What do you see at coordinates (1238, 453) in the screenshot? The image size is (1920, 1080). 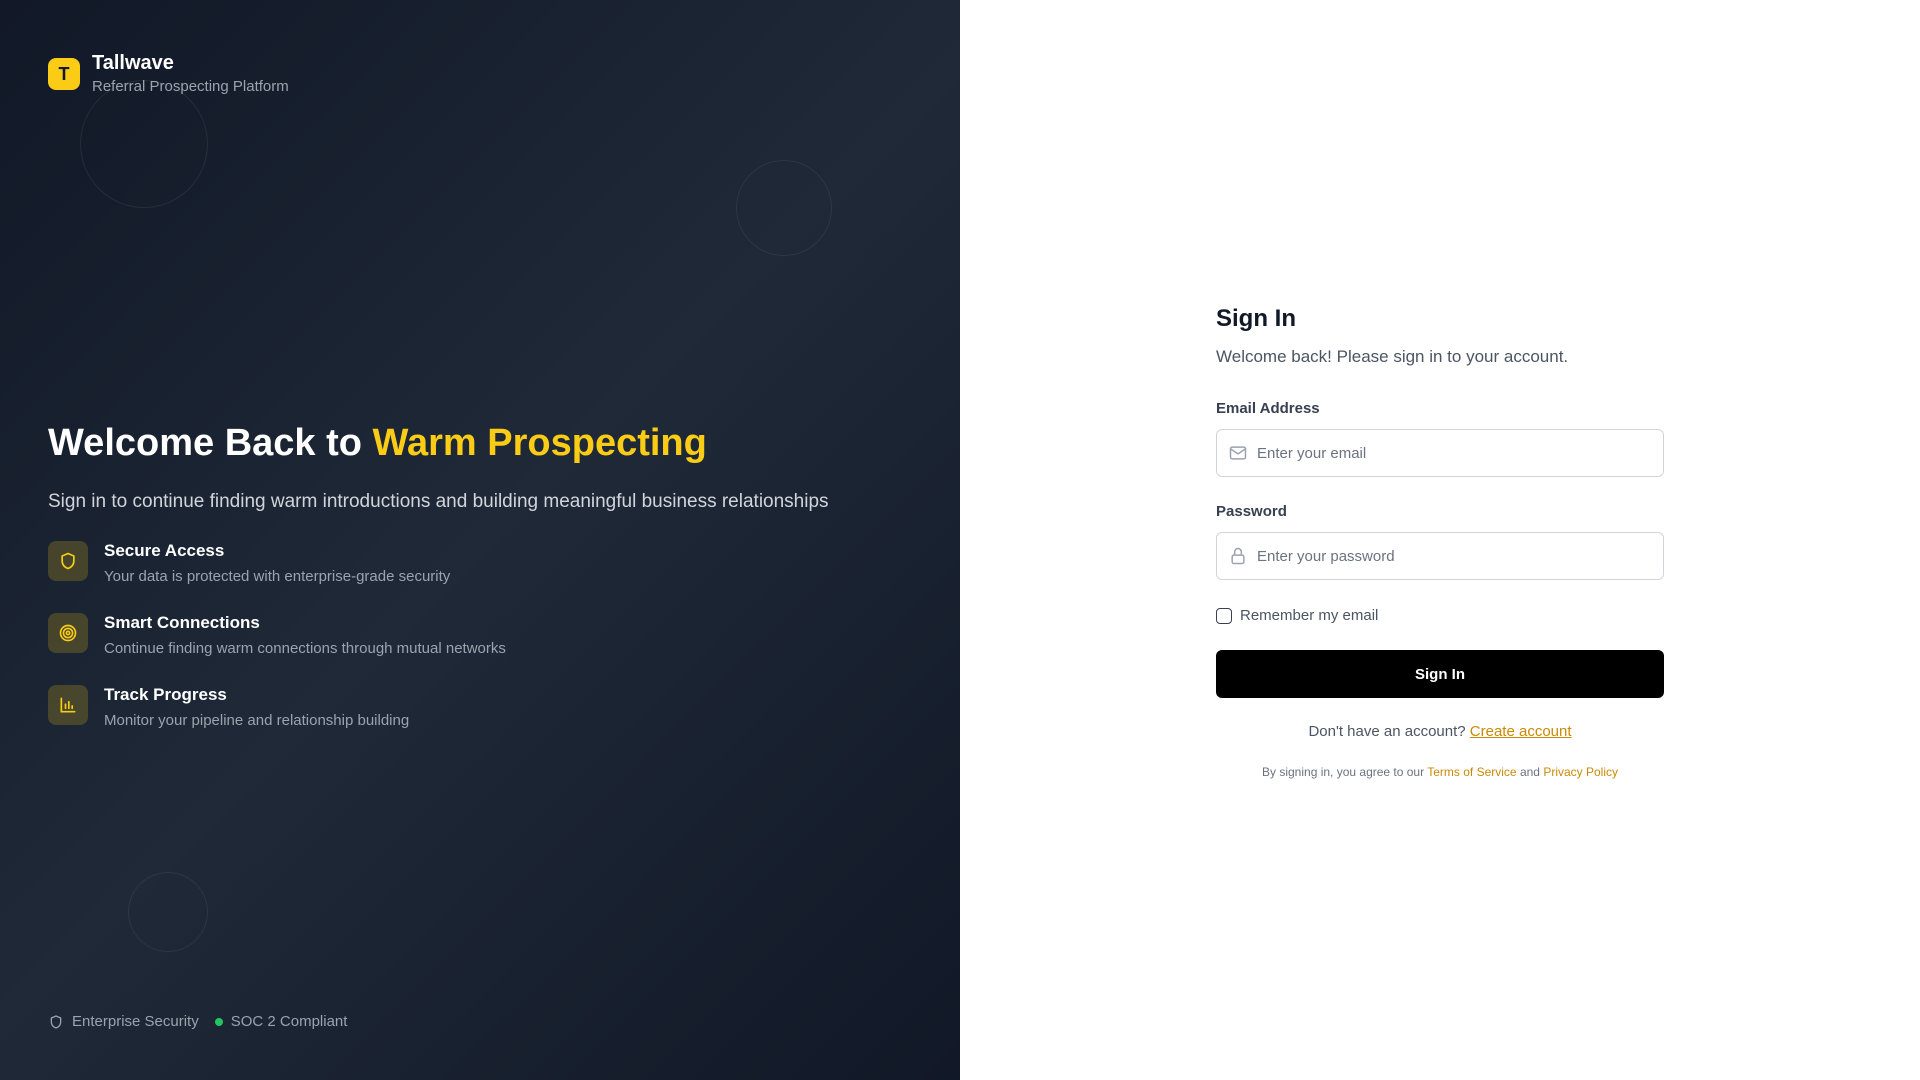 I see `mail-icon` at bounding box center [1238, 453].